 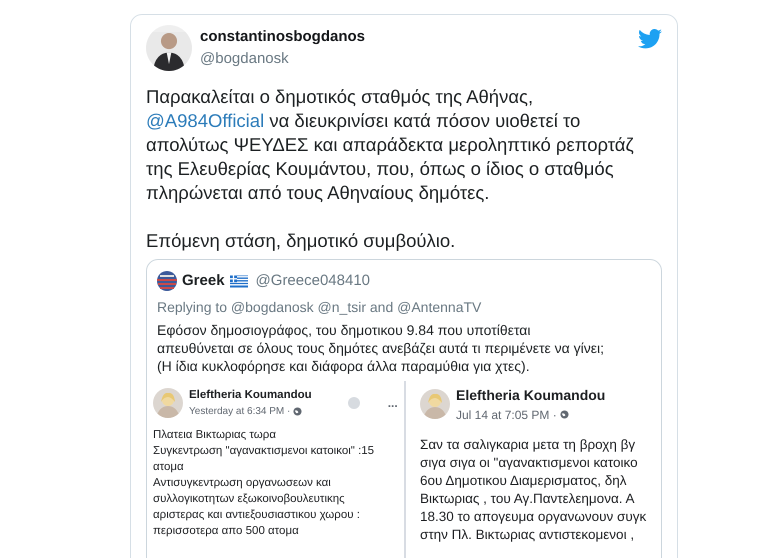 What do you see at coordinates (242, 483) in the screenshot?
I see `post-text-line: Αντισυγκεντρωση οργανωσεων και` at bounding box center [242, 483].